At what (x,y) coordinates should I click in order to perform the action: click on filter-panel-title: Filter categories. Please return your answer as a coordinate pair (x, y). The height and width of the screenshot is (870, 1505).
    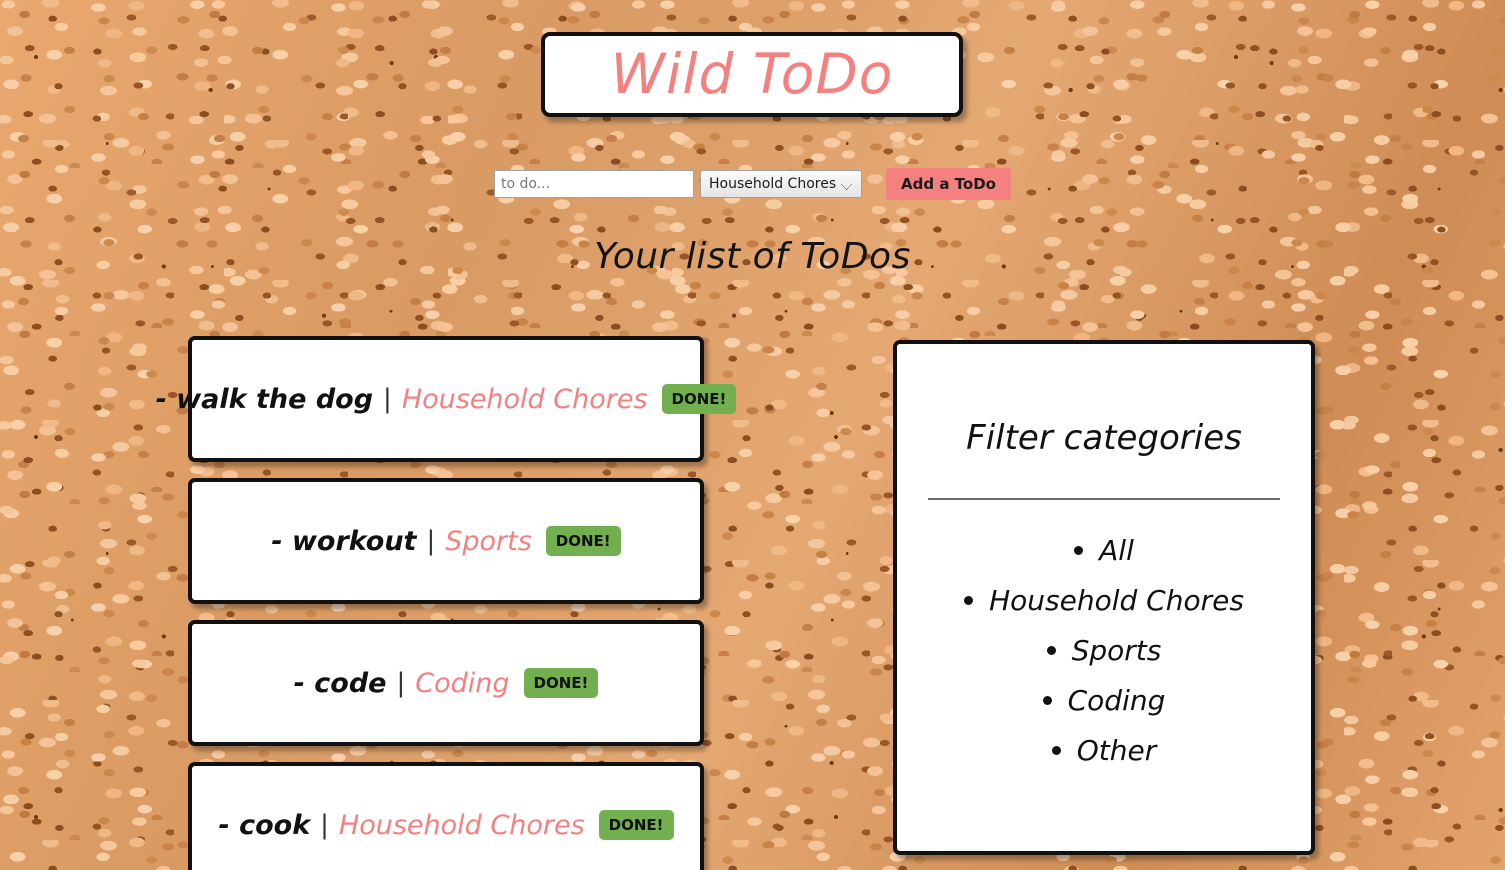
    Looking at the image, I should click on (1104, 438).